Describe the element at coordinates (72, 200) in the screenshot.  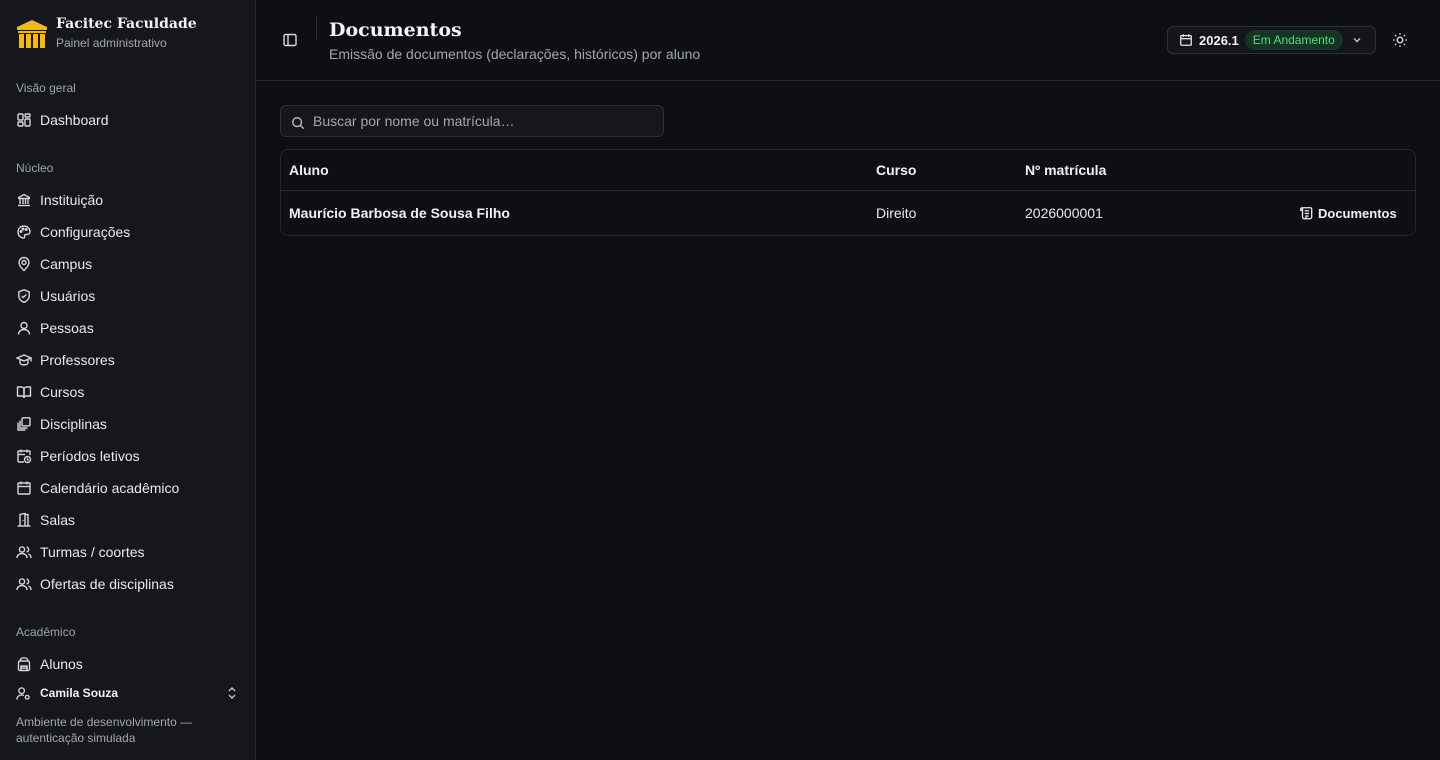
I see `sidebar-item-label: Instituição` at that location.